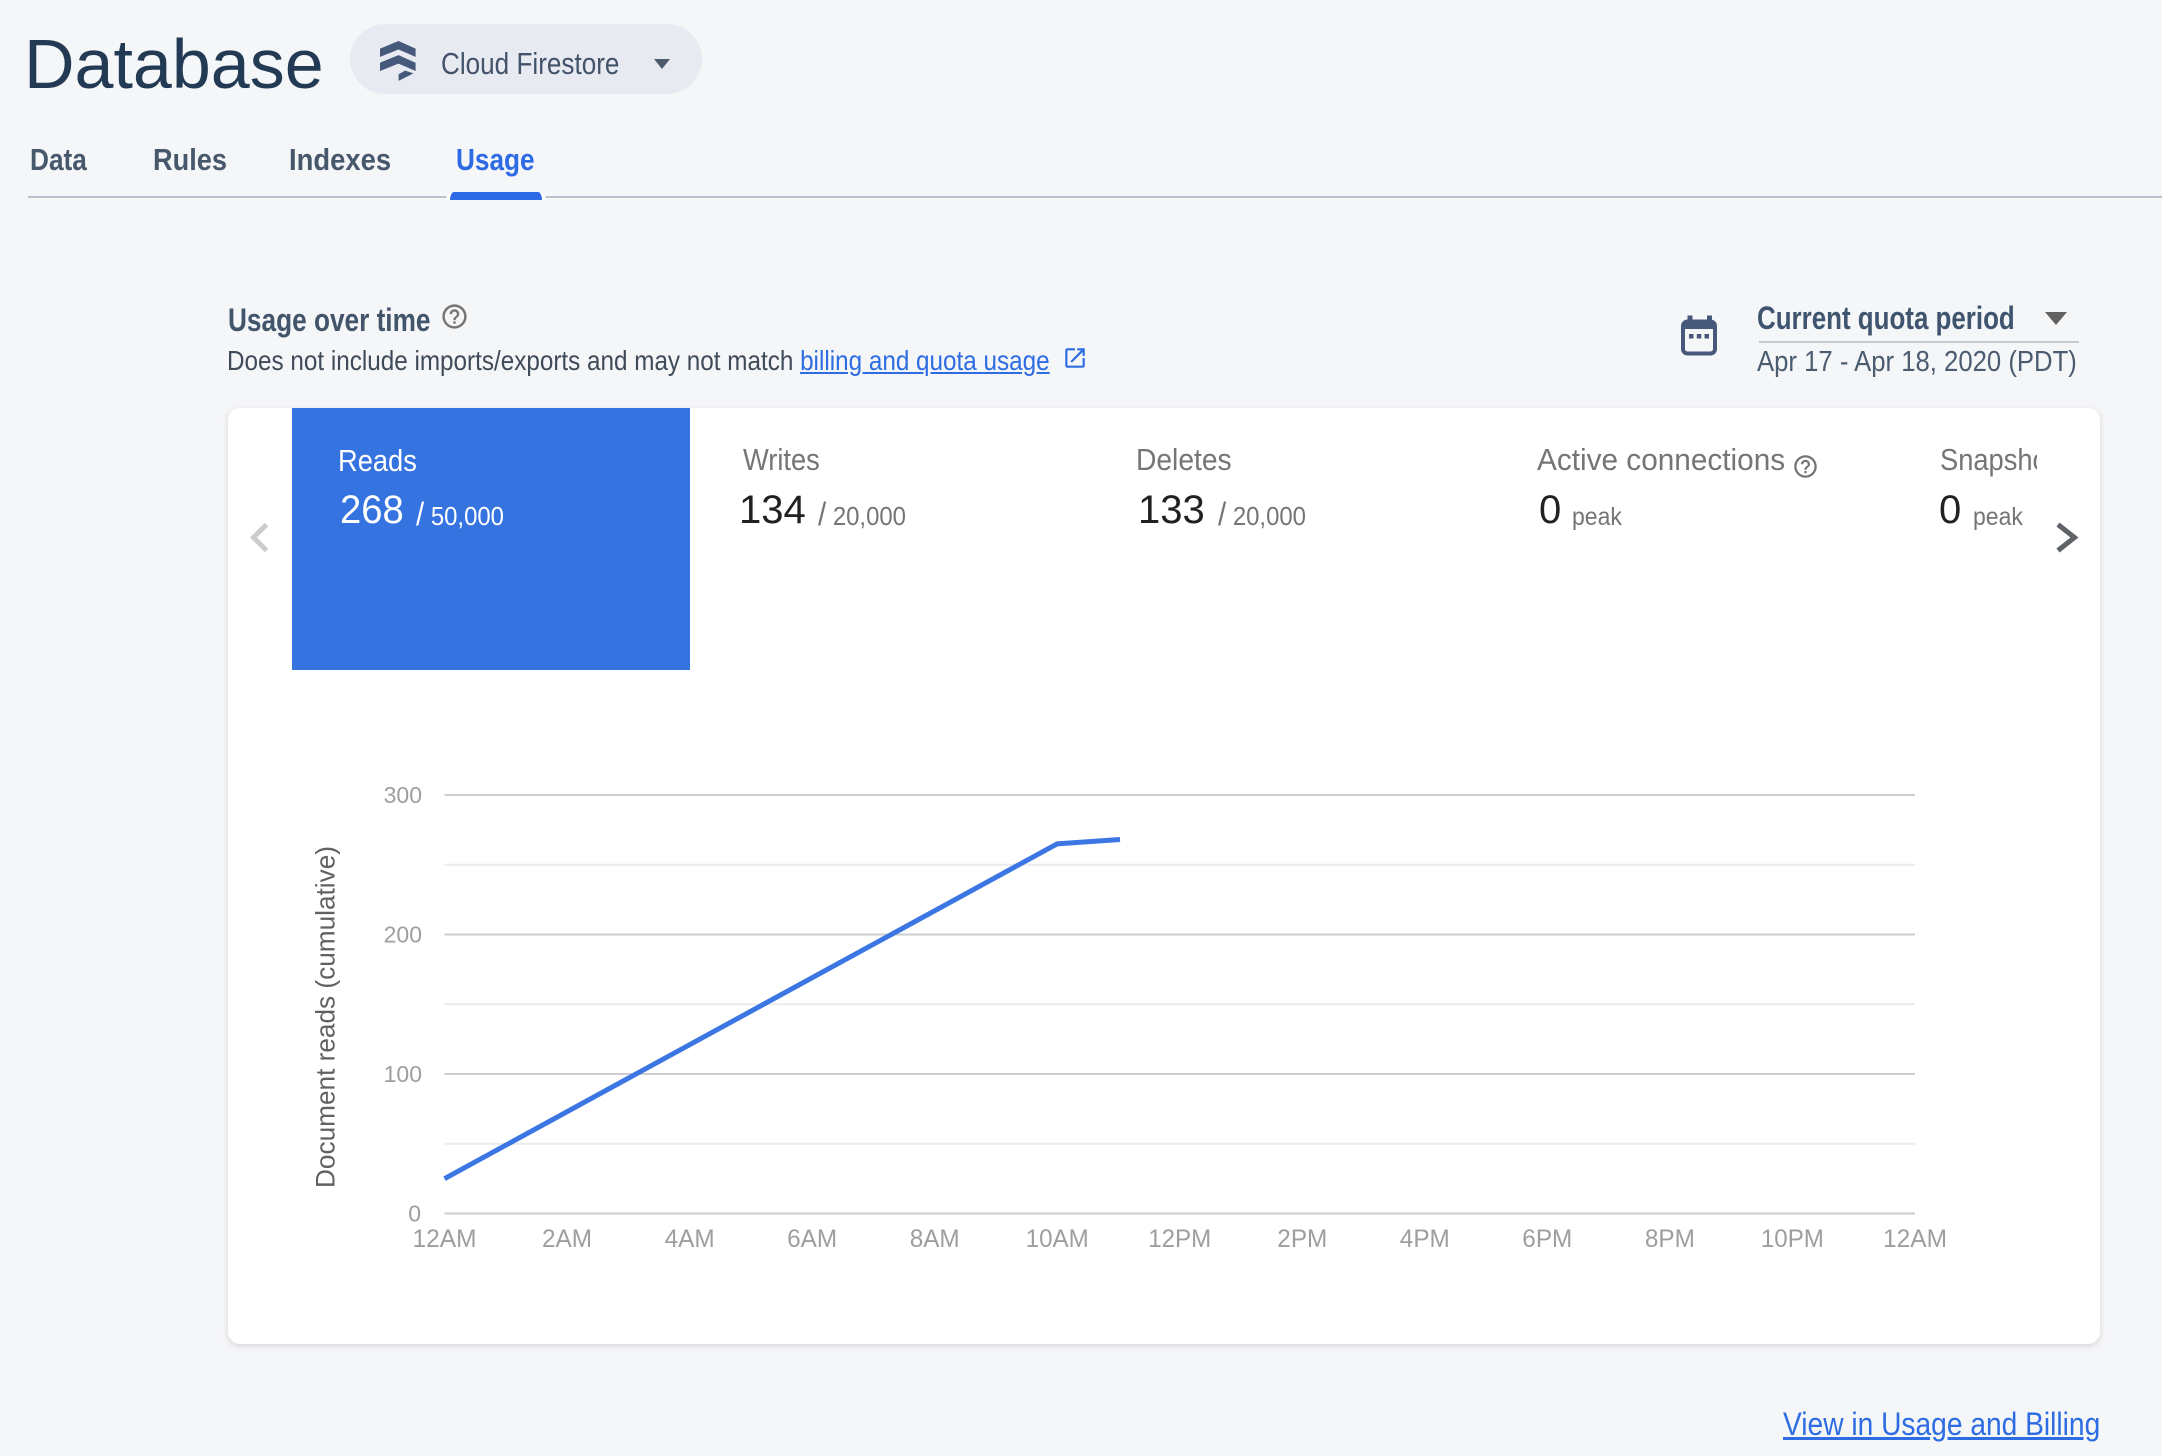 Image resolution: width=2162 pixels, height=1456 pixels. What do you see at coordinates (567, 1239) in the screenshot?
I see `svg-text: 2AM` at bounding box center [567, 1239].